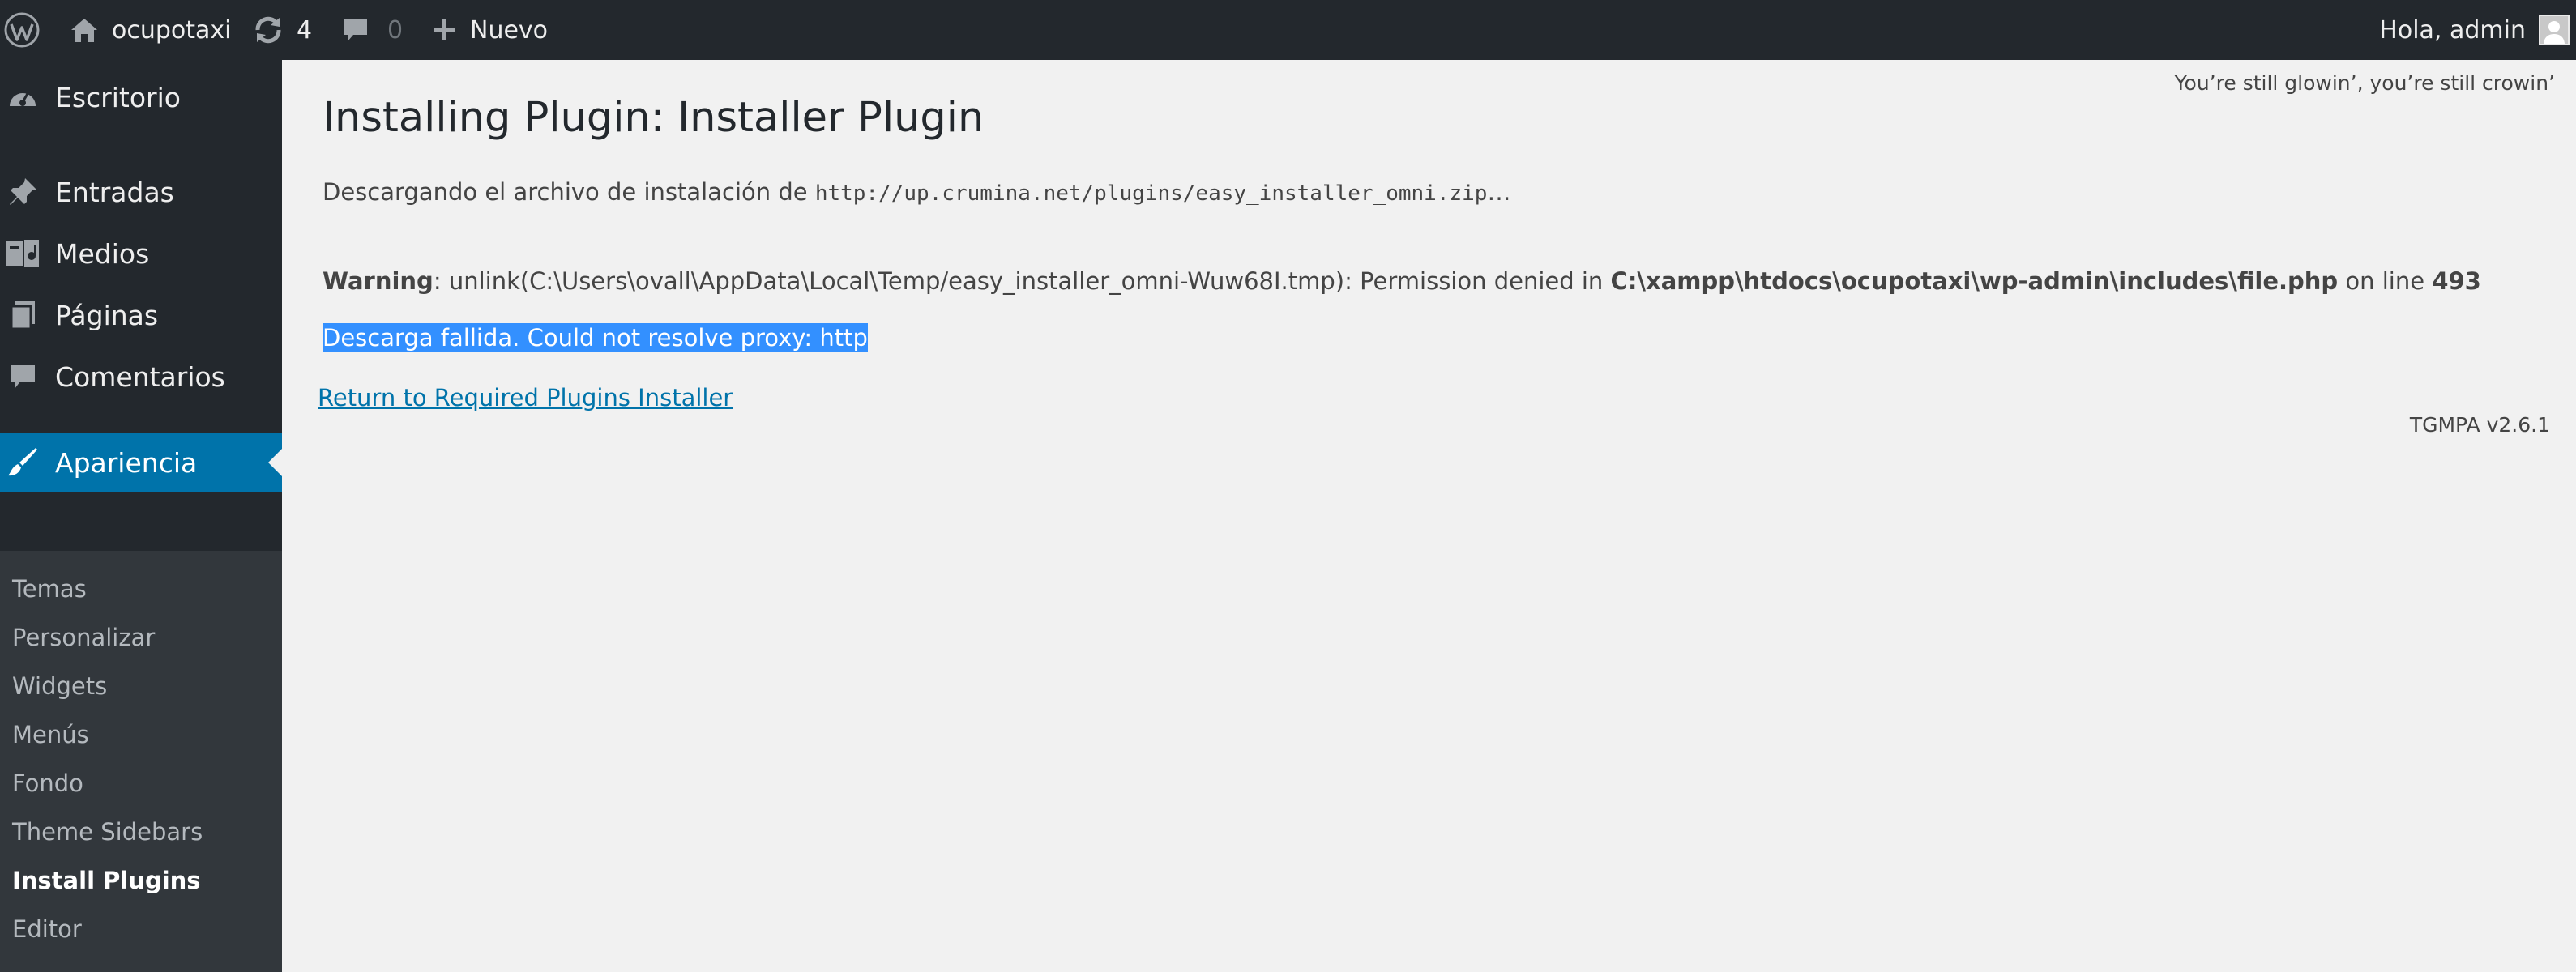 This screenshot has width=2576, height=972. I want to click on my-account: Hola, admin, so click(2477, 30).